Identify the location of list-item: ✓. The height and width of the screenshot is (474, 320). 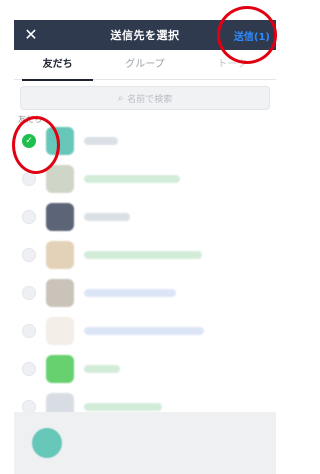
(145, 141).